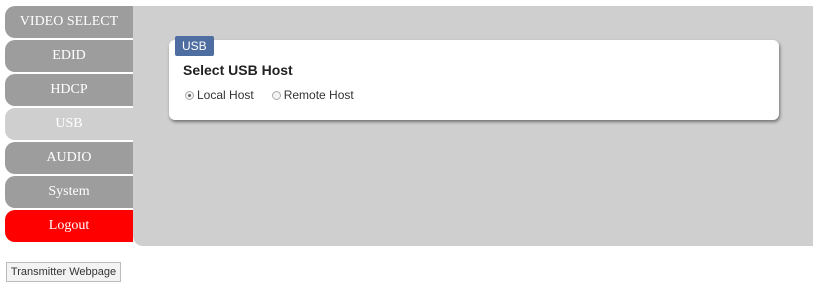  I want to click on nav-video-select: VIDEO SELECT, so click(69, 22).